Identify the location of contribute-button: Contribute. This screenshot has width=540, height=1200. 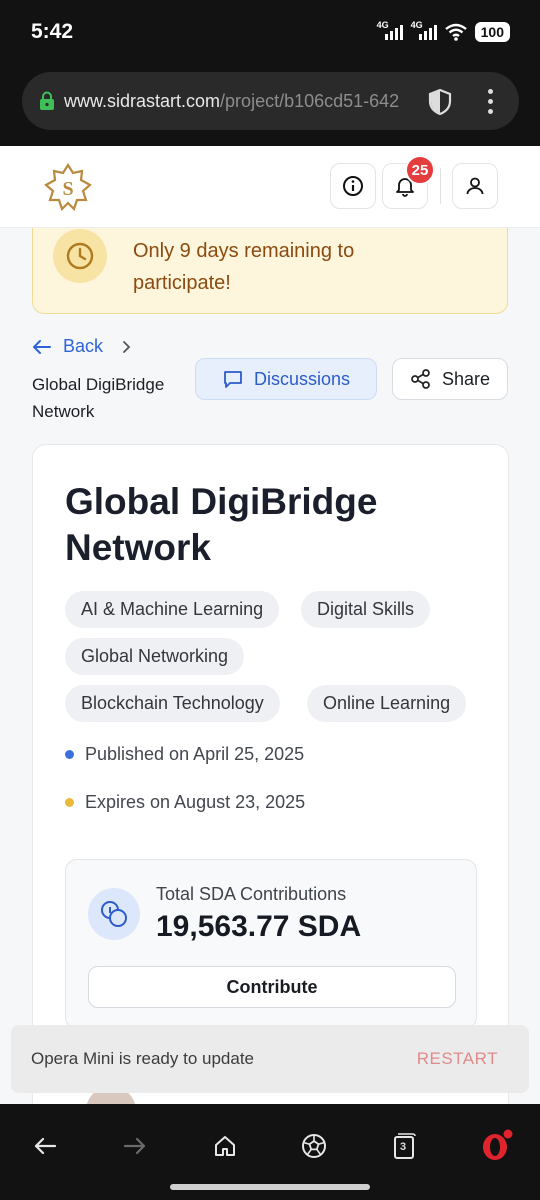
(272, 987).